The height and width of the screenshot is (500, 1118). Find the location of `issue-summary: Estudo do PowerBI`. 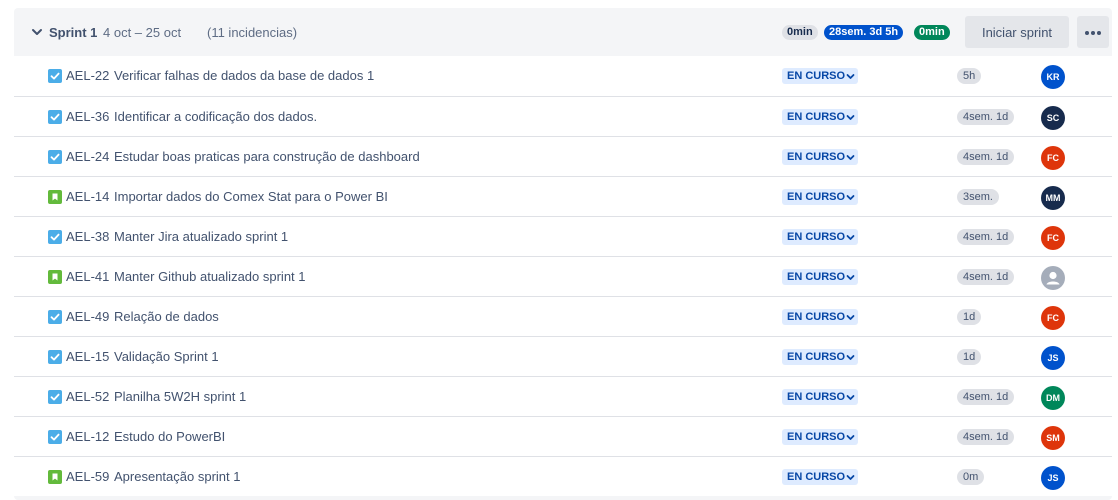

issue-summary: Estudo do PowerBI is located at coordinates (169, 436).